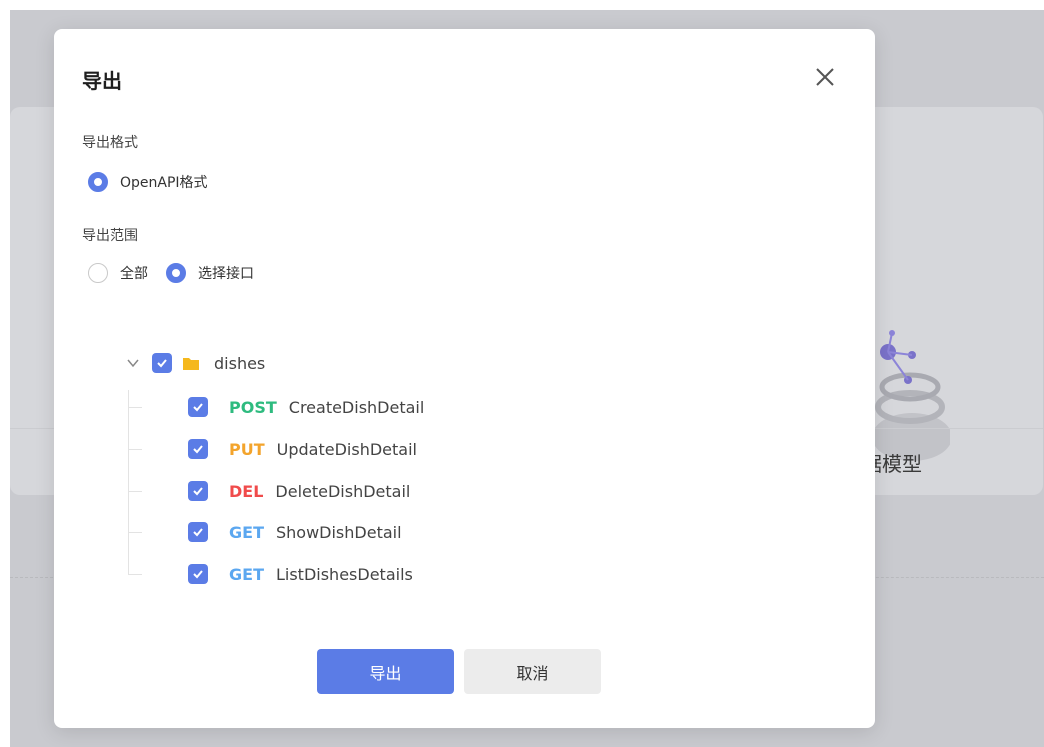  Describe the element at coordinates (253, 407) in the screenshot. I see `method-badge: POST` at that location.